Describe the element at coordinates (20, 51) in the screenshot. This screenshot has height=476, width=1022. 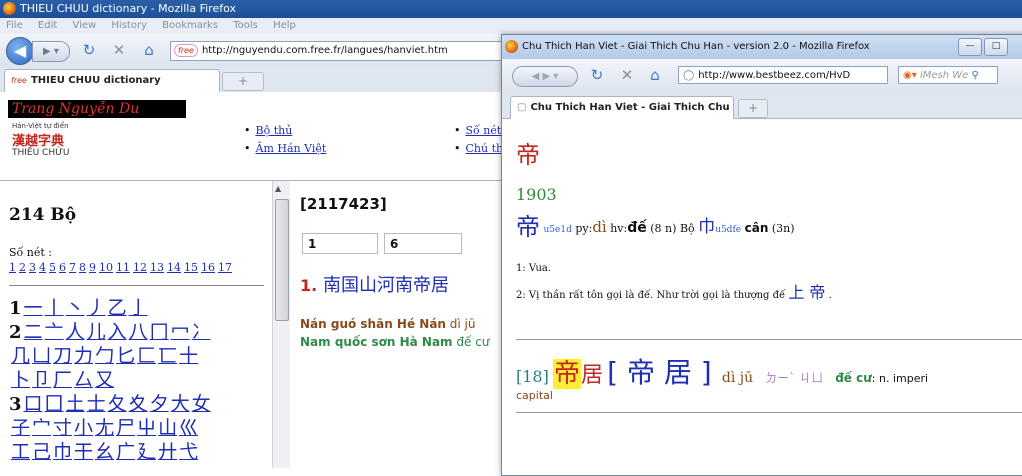
I see `back-button: ◀` at that location.